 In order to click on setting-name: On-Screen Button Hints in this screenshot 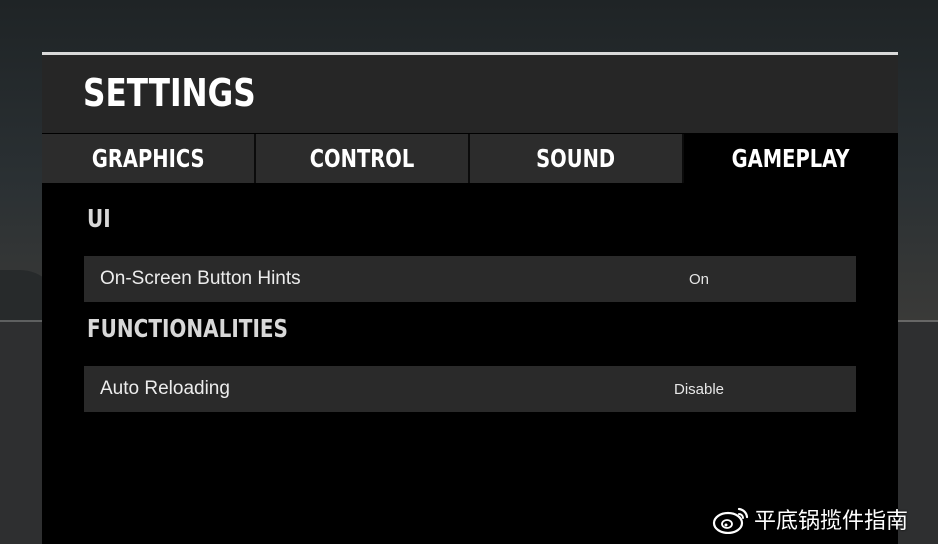, I will do `click(200, 278)`.